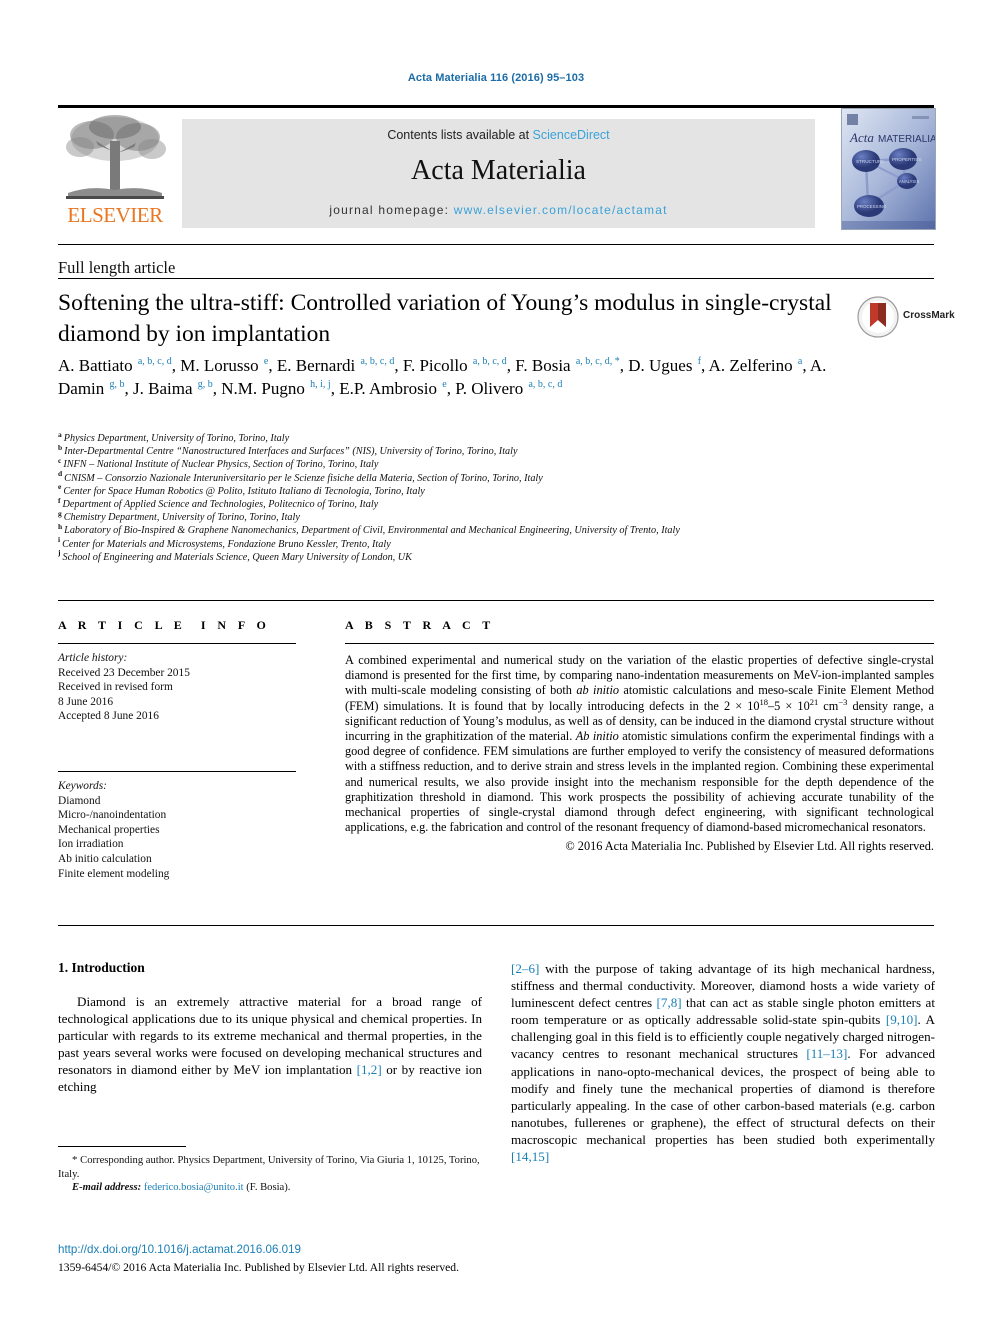 This screenshot has width=992, height=1323. I want to click on article-type-label: Full length article, so click(117, 267).